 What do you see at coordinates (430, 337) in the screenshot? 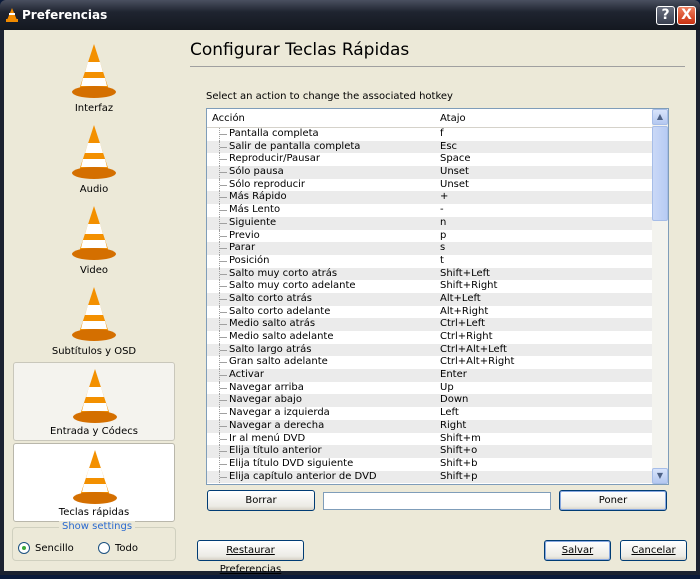
I see `table-row: Medio salto adelante Ctrl+Right` at bounding box center [430, 337].